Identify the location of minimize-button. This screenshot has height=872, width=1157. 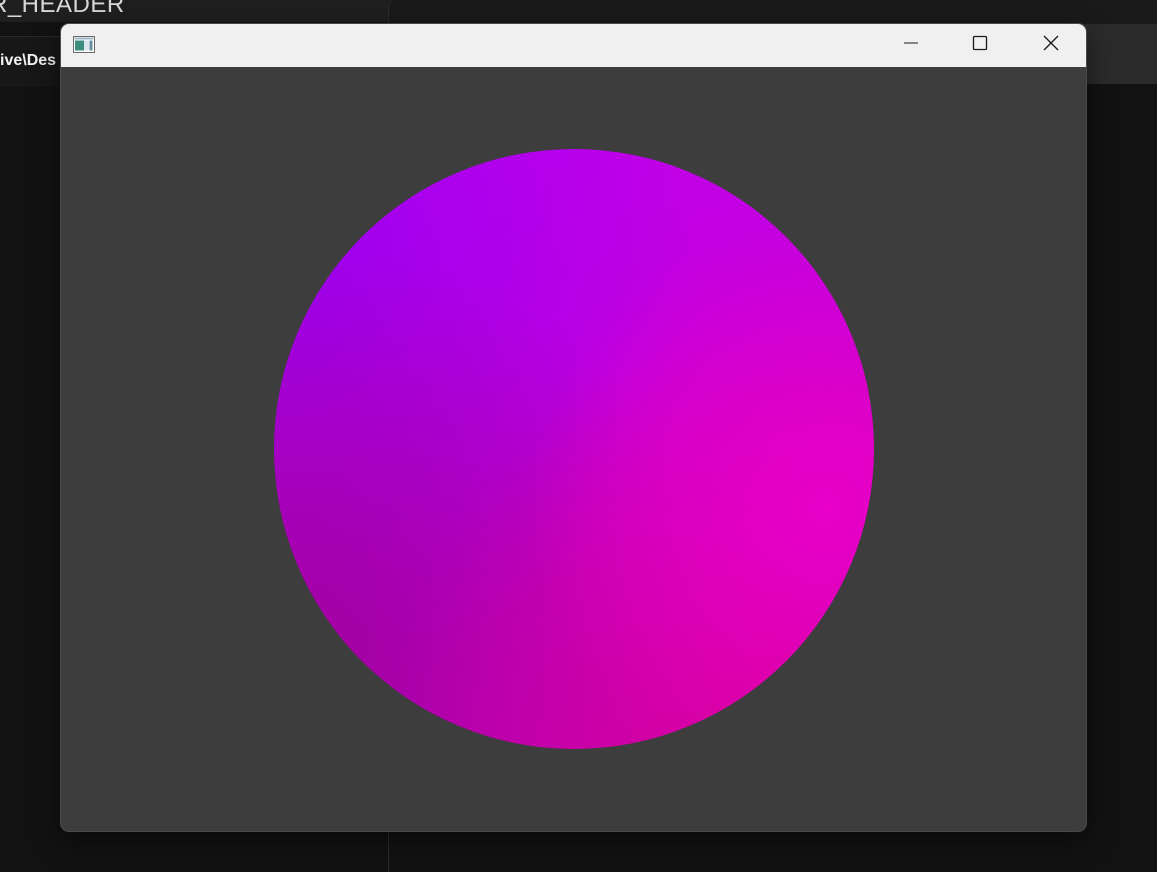
(911, 45).